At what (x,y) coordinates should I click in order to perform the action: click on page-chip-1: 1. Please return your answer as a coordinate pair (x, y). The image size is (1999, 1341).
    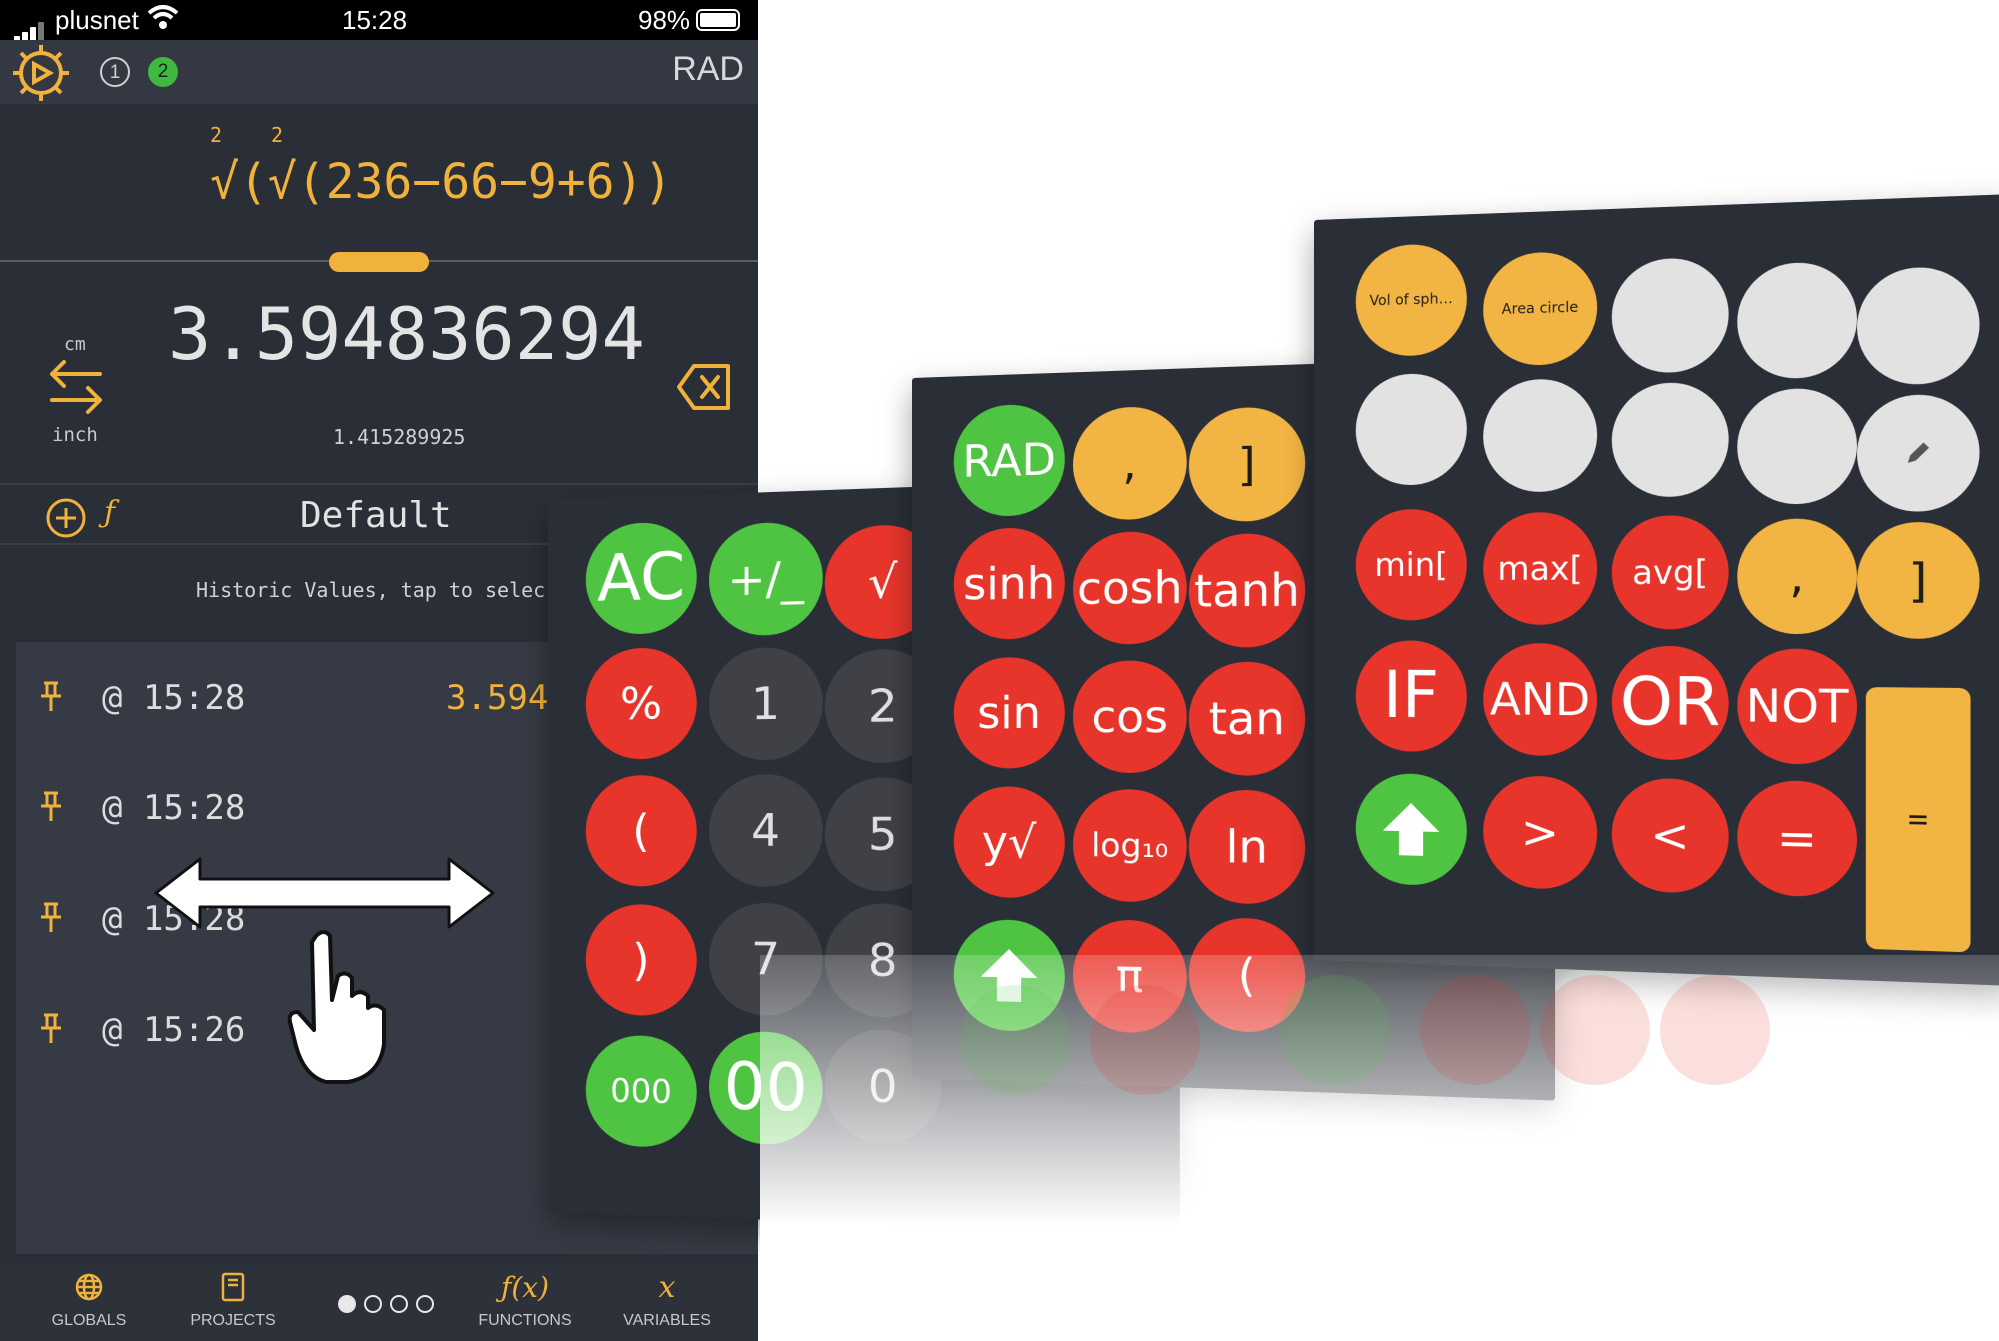
    Looking at the image, I should click on (115, 72).